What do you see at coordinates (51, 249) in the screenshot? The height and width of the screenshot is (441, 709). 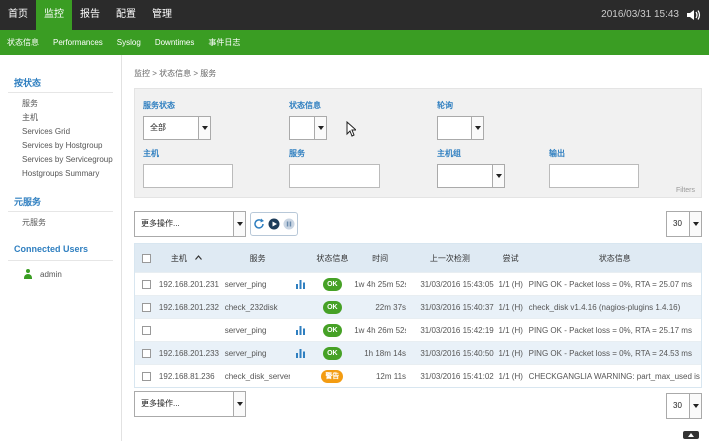 I see `sidebar-section-connected-users: Connected Users` at bounding box center [51, 249].